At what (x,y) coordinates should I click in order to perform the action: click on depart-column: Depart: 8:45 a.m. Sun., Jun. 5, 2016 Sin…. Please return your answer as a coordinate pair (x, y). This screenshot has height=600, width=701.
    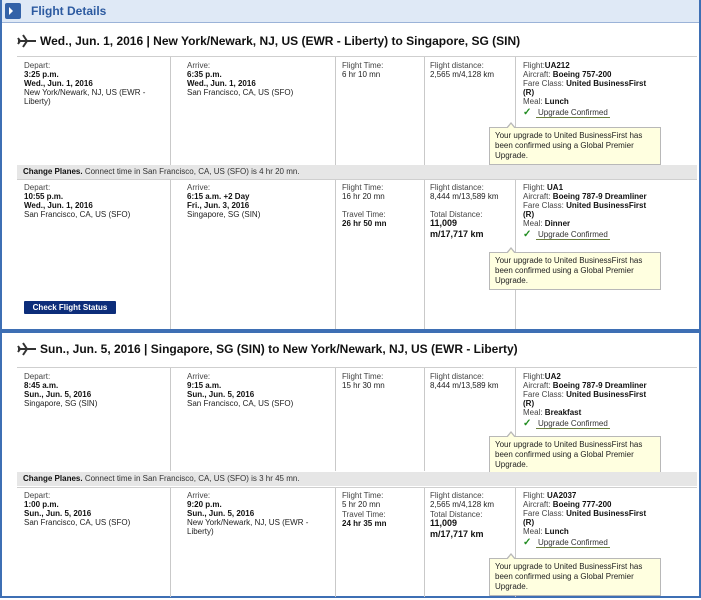
    Looking at the image, I should click on (61, 390).